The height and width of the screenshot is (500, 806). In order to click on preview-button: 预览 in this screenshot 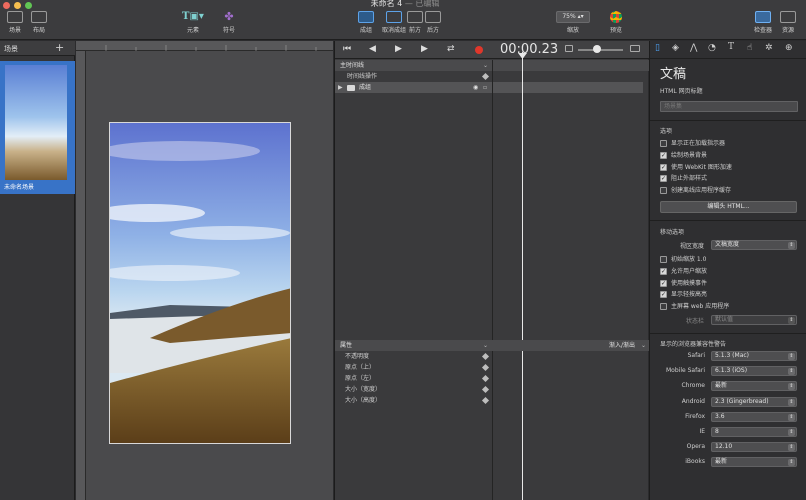, I will do `click(616, 22)`.